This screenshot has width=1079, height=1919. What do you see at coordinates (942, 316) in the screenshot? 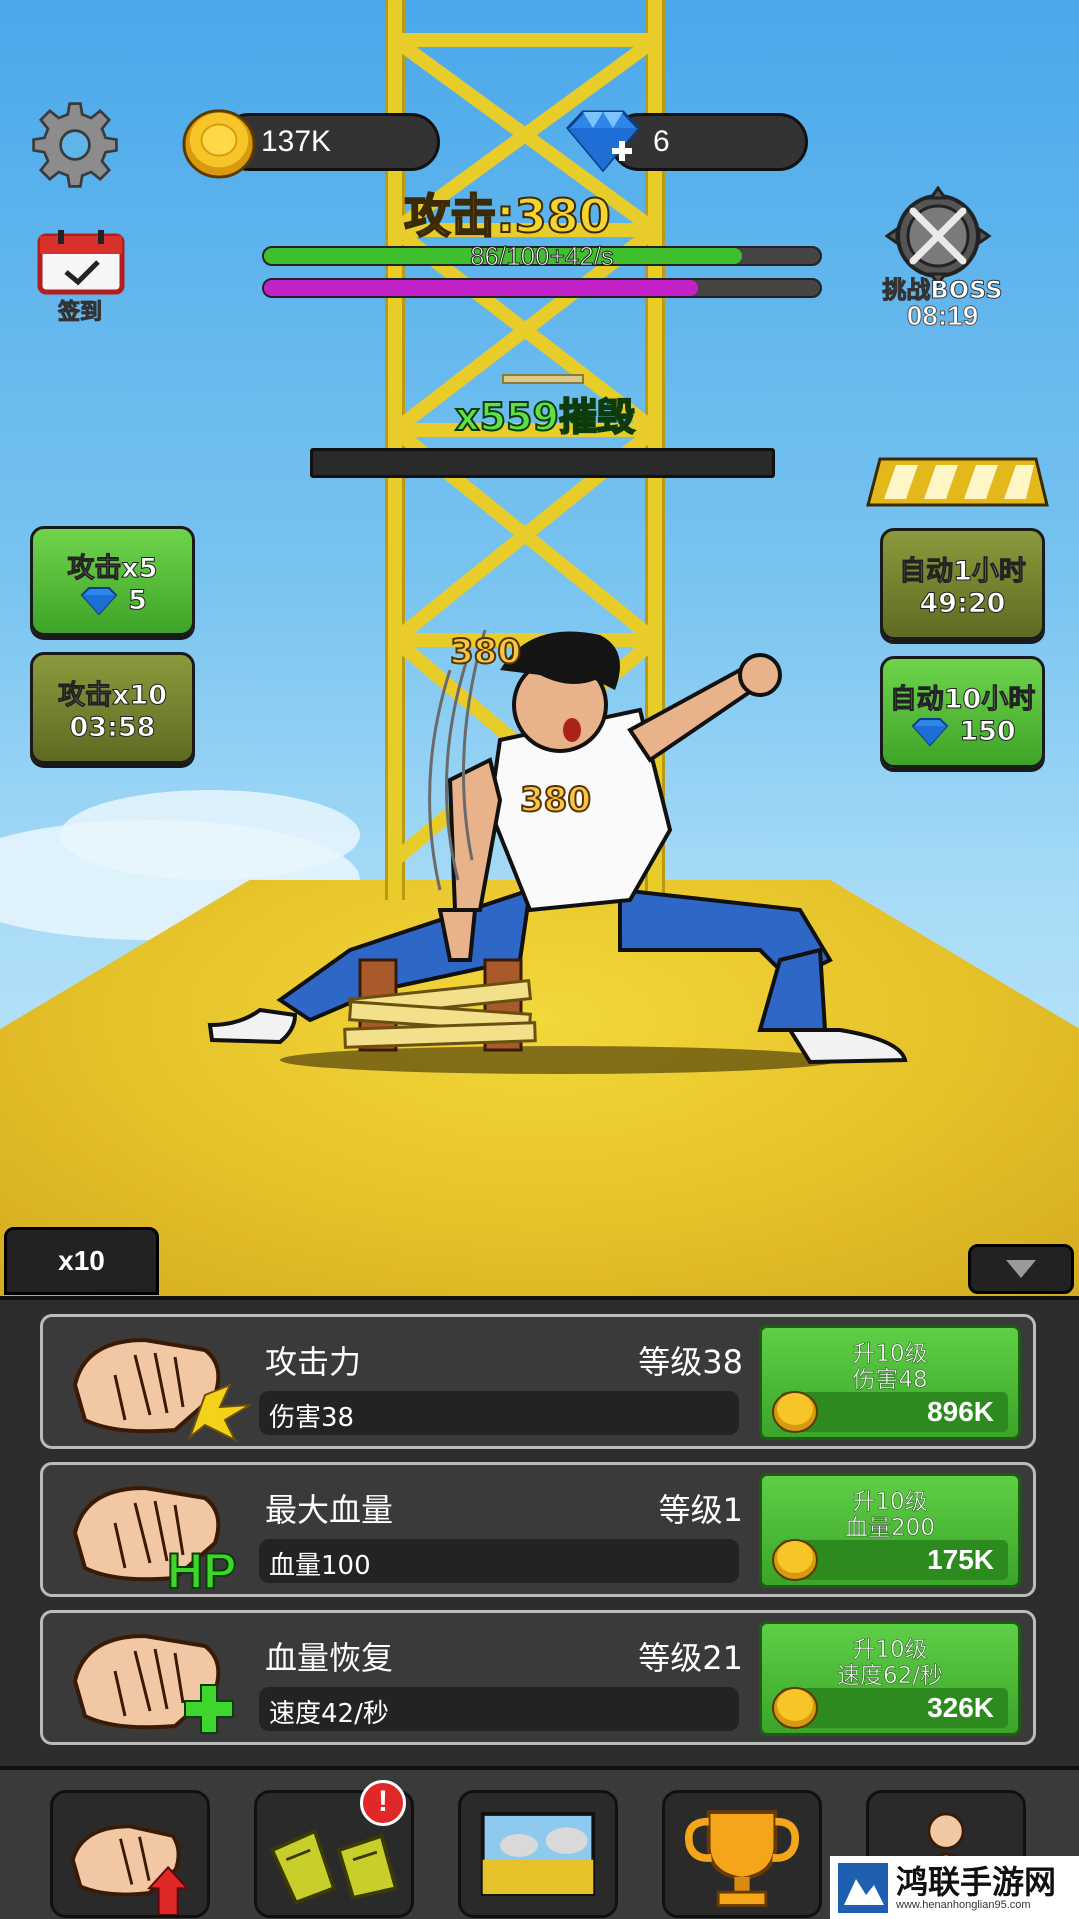
I see `boss-timer: 08:19` at bounding box center [942, 316].